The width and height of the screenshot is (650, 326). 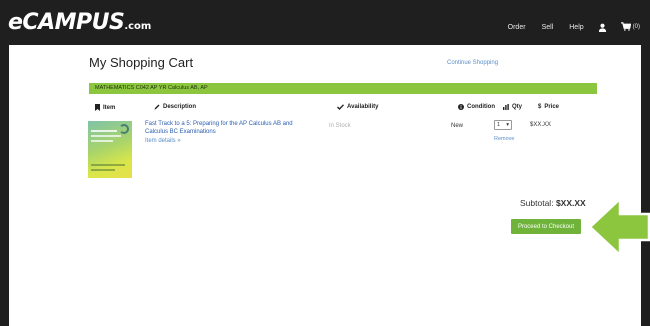 What do you see at coordinates (457, 126) in the screenshot?
I see `item-condition: New` at bounding box center [457, 126].